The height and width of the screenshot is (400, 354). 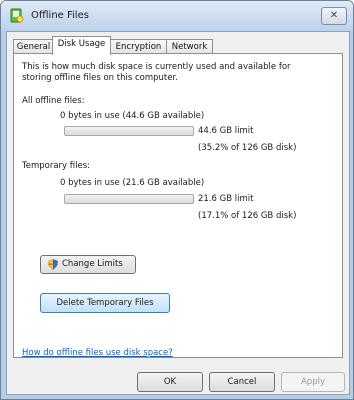 I want to click on apply-label: Apply, so click(x=313, y=382).